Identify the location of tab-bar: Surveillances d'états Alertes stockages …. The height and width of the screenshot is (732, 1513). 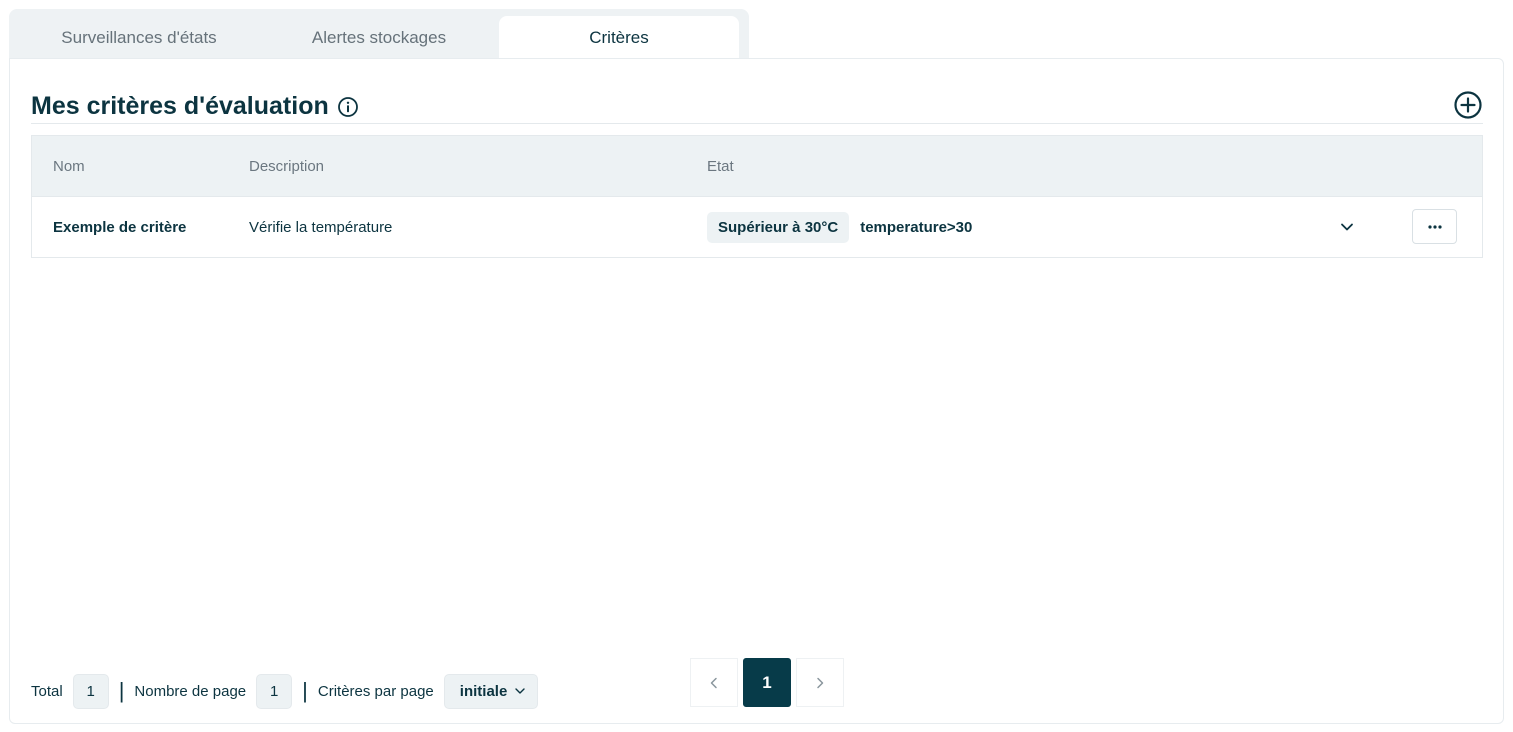
(379, 34).